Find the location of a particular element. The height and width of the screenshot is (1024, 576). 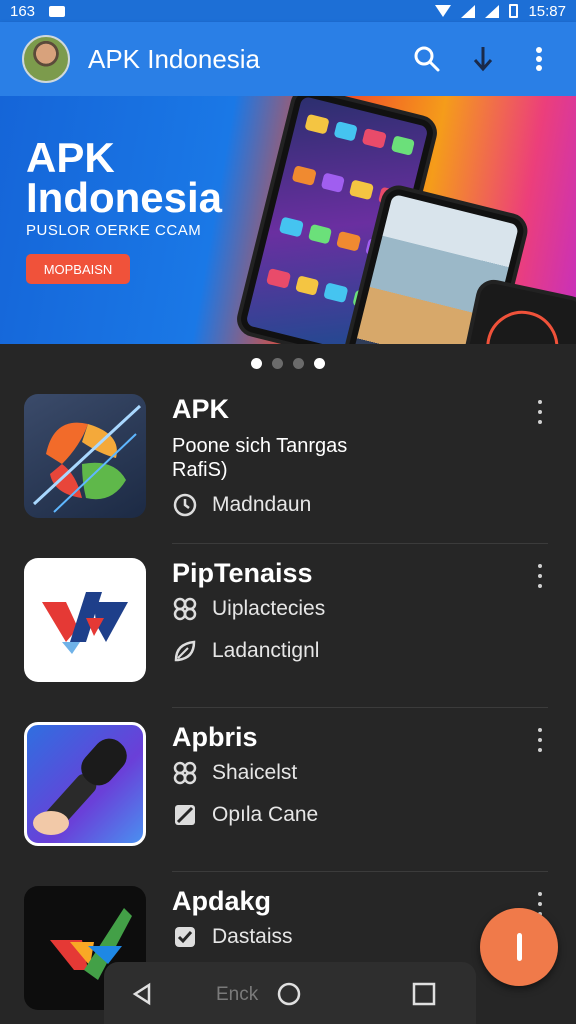

home-icon is located at coordinates (289, 994).